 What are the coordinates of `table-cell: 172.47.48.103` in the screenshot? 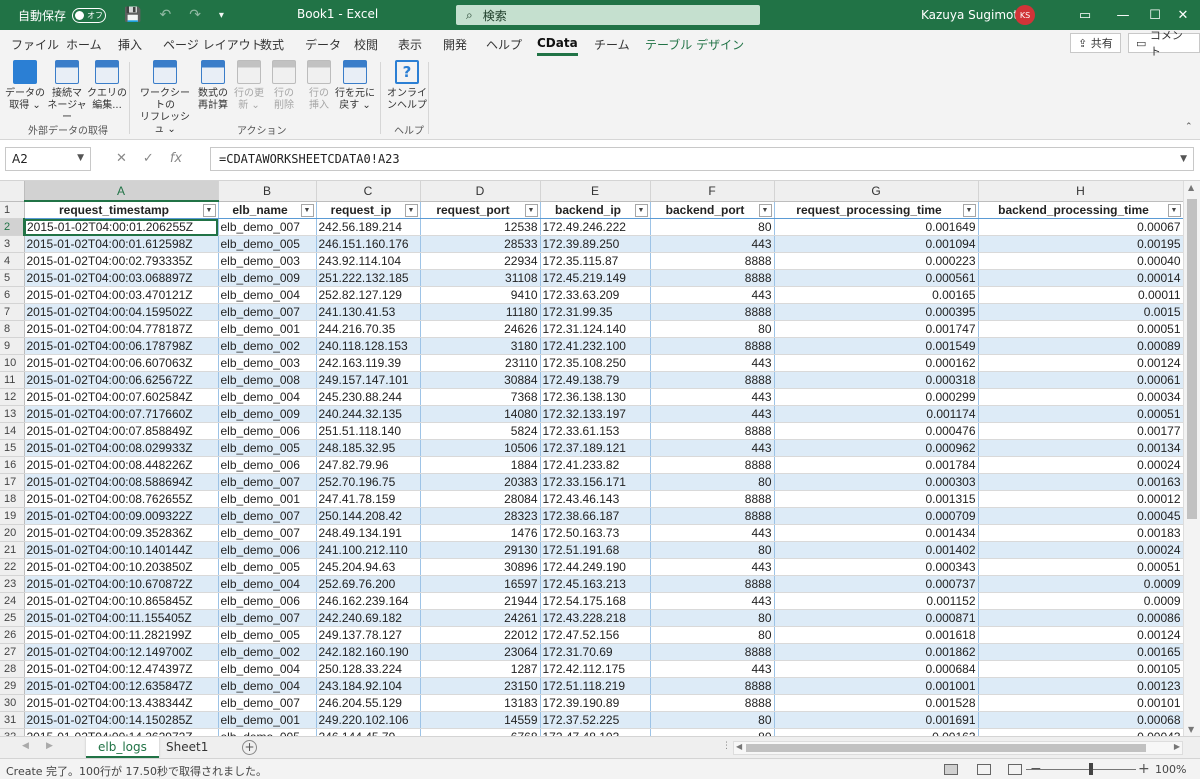 It's located at (595, 732).